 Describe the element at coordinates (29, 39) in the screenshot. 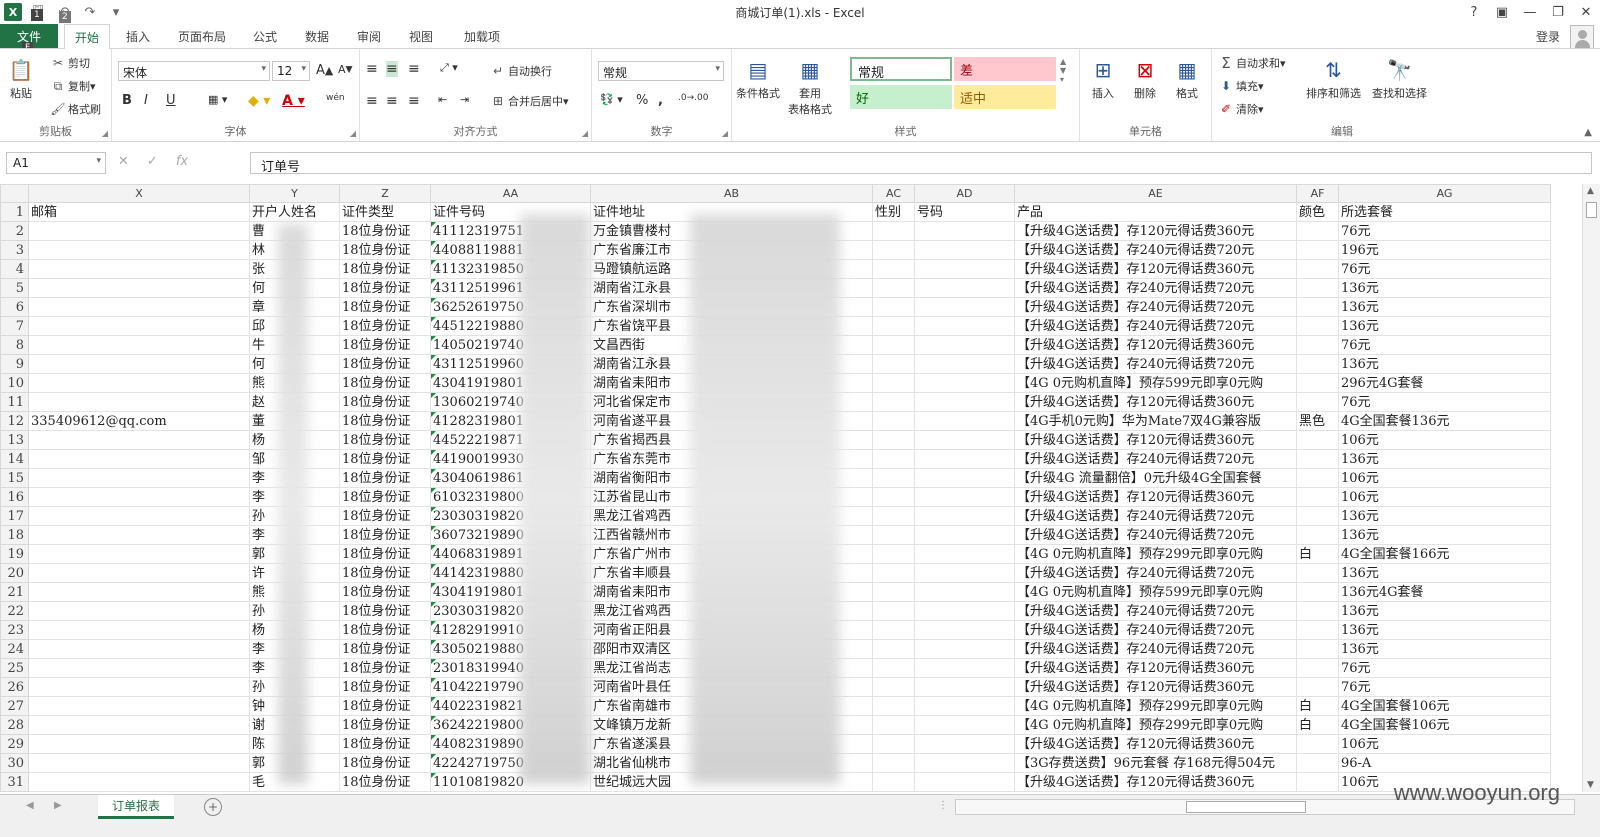

I see `tab-file: 文件F` at that location.